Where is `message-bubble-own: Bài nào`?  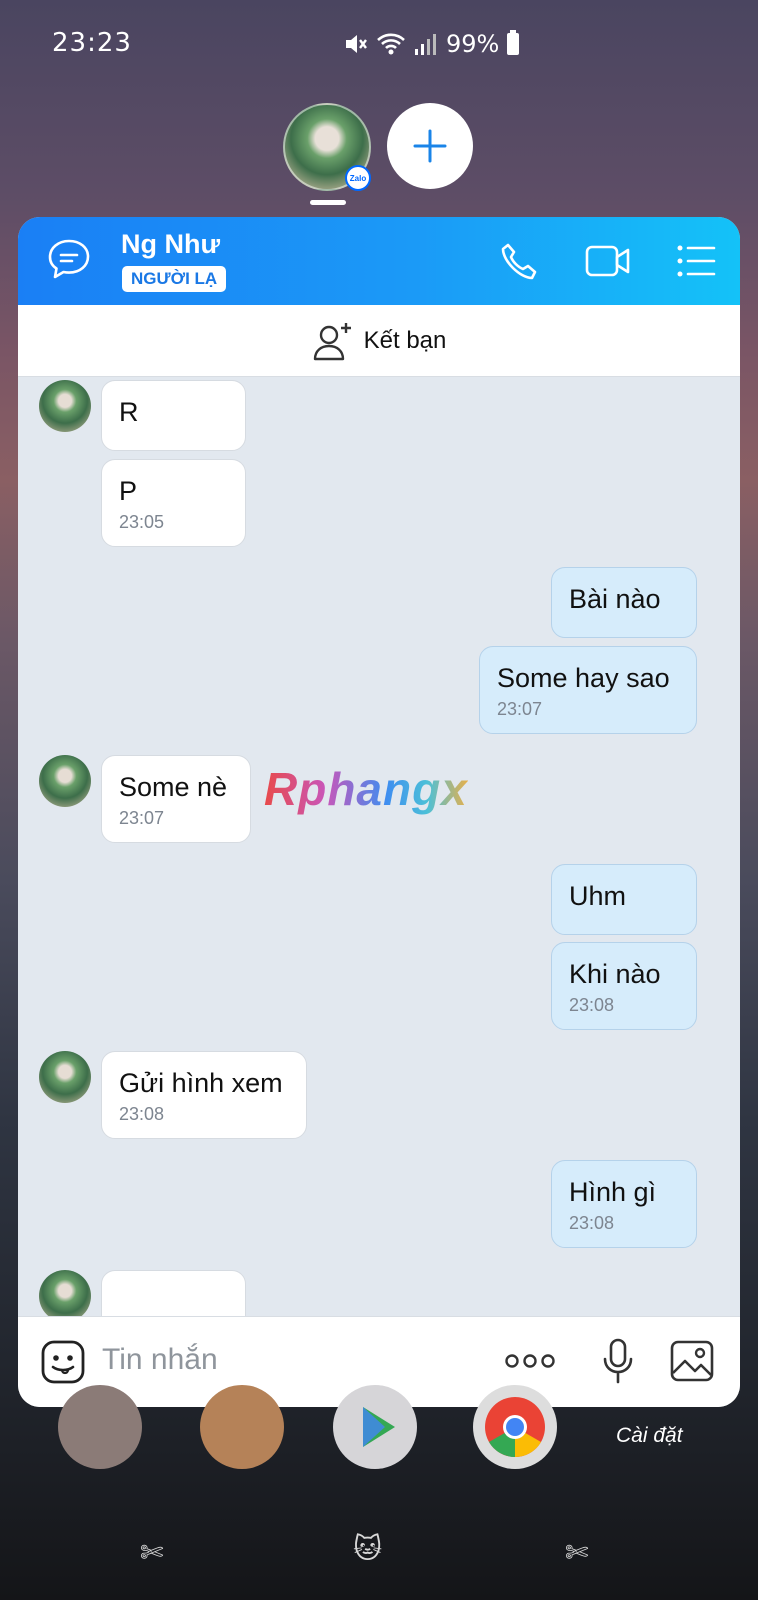
message-bubble-own: Bài nào is located at coordinates (624, 602).